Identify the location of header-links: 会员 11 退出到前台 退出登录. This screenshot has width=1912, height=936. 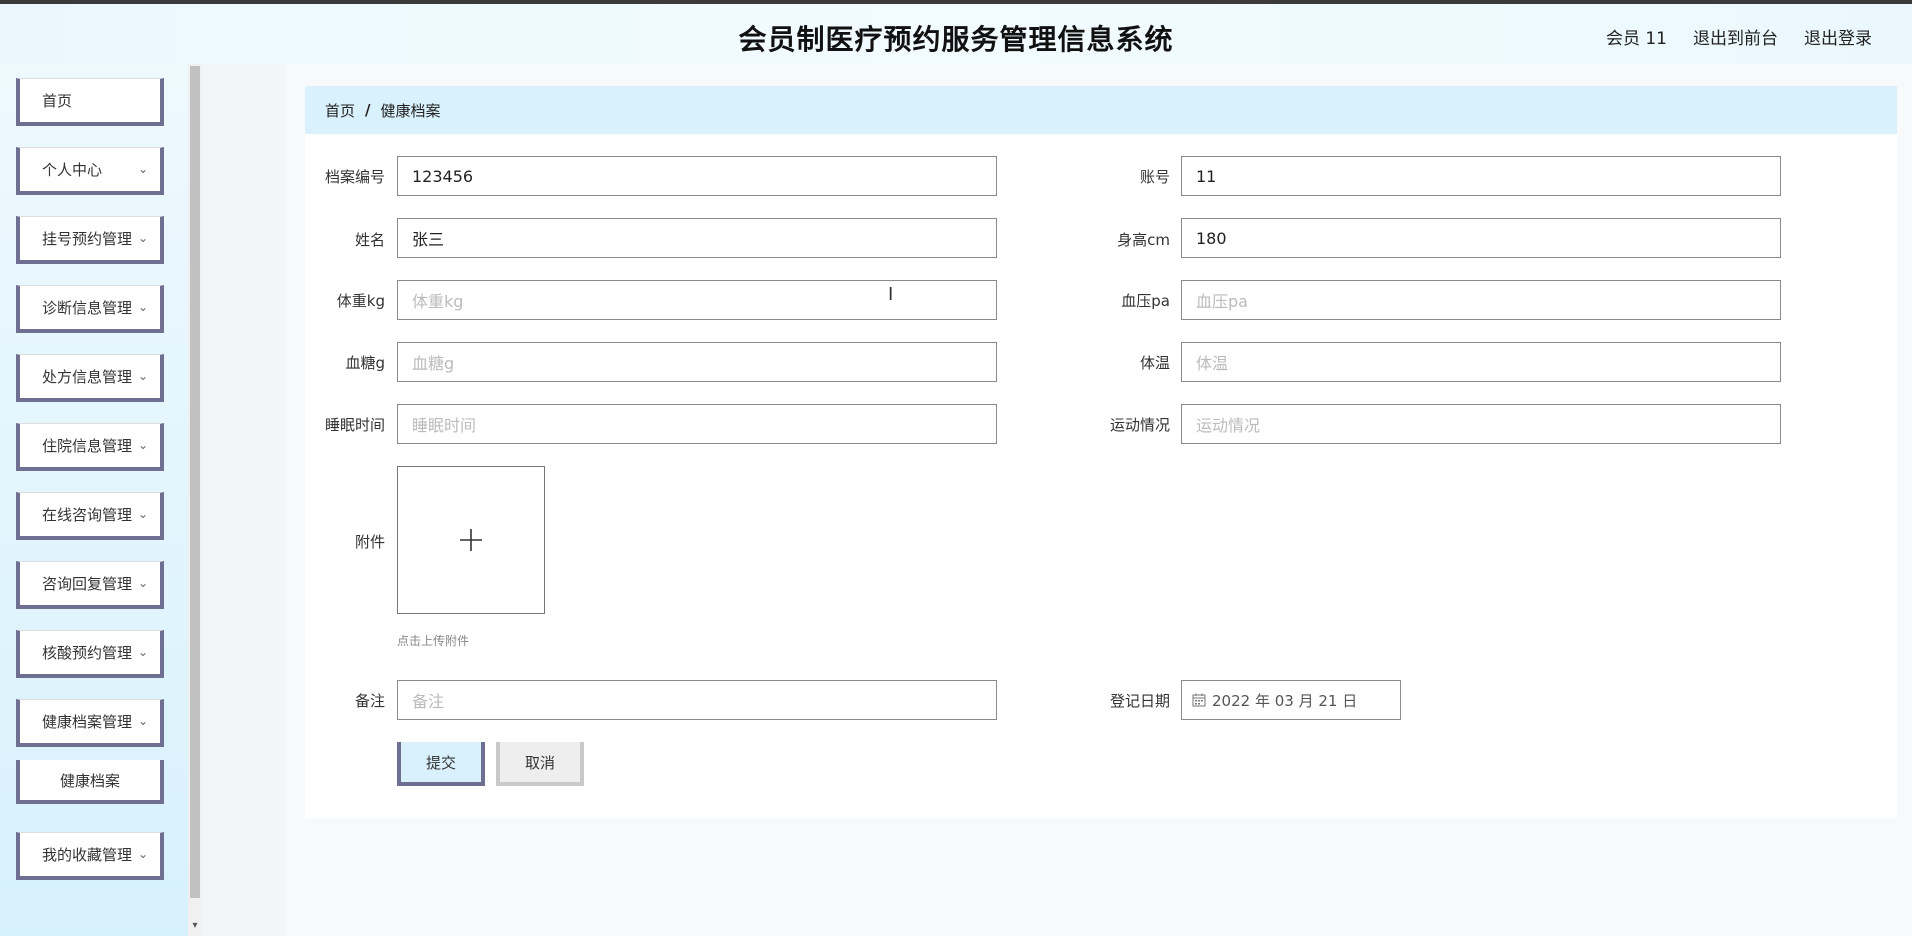
(1739, 36).